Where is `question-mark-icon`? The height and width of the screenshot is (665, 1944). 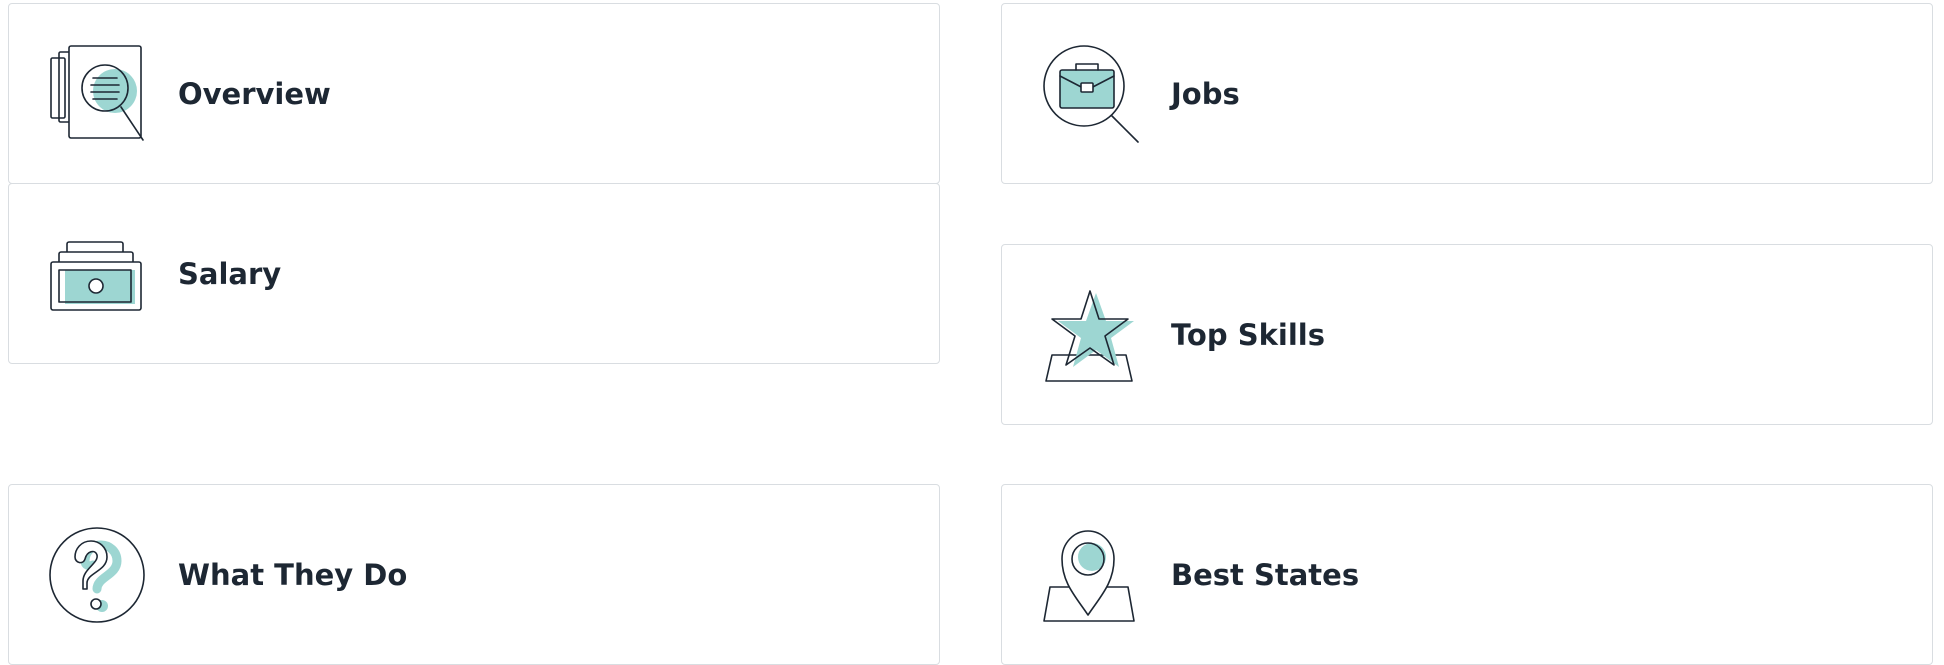 question-mark-icon is located at coordinates (97, 575).